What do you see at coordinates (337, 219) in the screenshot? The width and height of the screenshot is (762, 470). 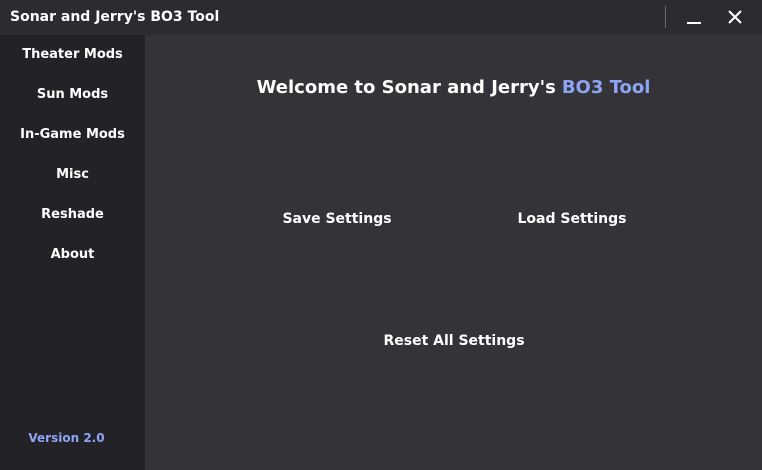 I see `save-settings-button: Save Settings` at bounding box center [337, 219].